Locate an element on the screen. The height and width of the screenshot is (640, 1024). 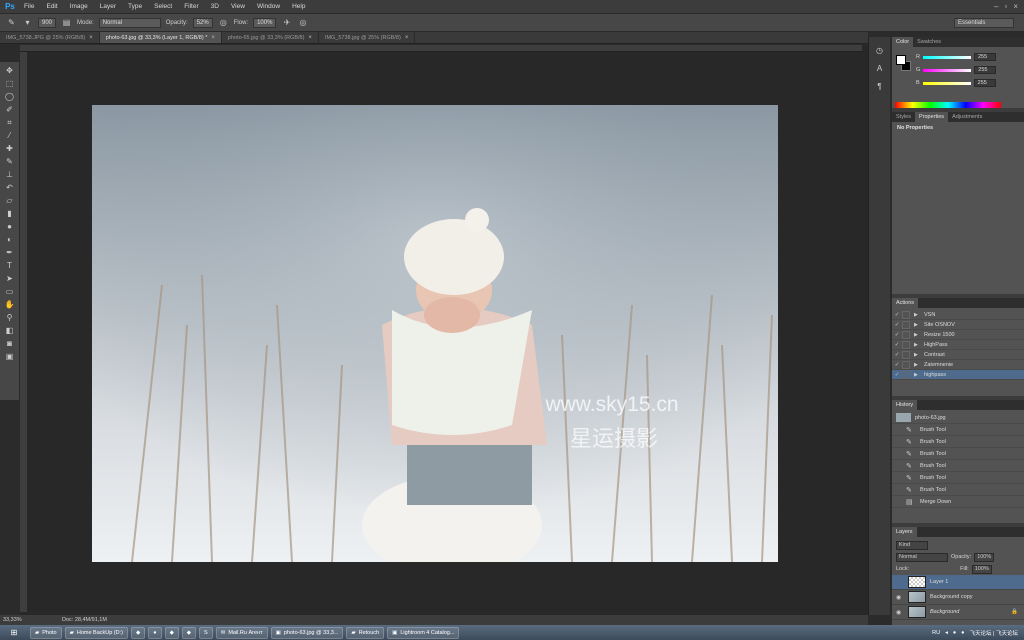
action-item: ✓ ▶ Zatemnenie is located at coordinates (958, 365).